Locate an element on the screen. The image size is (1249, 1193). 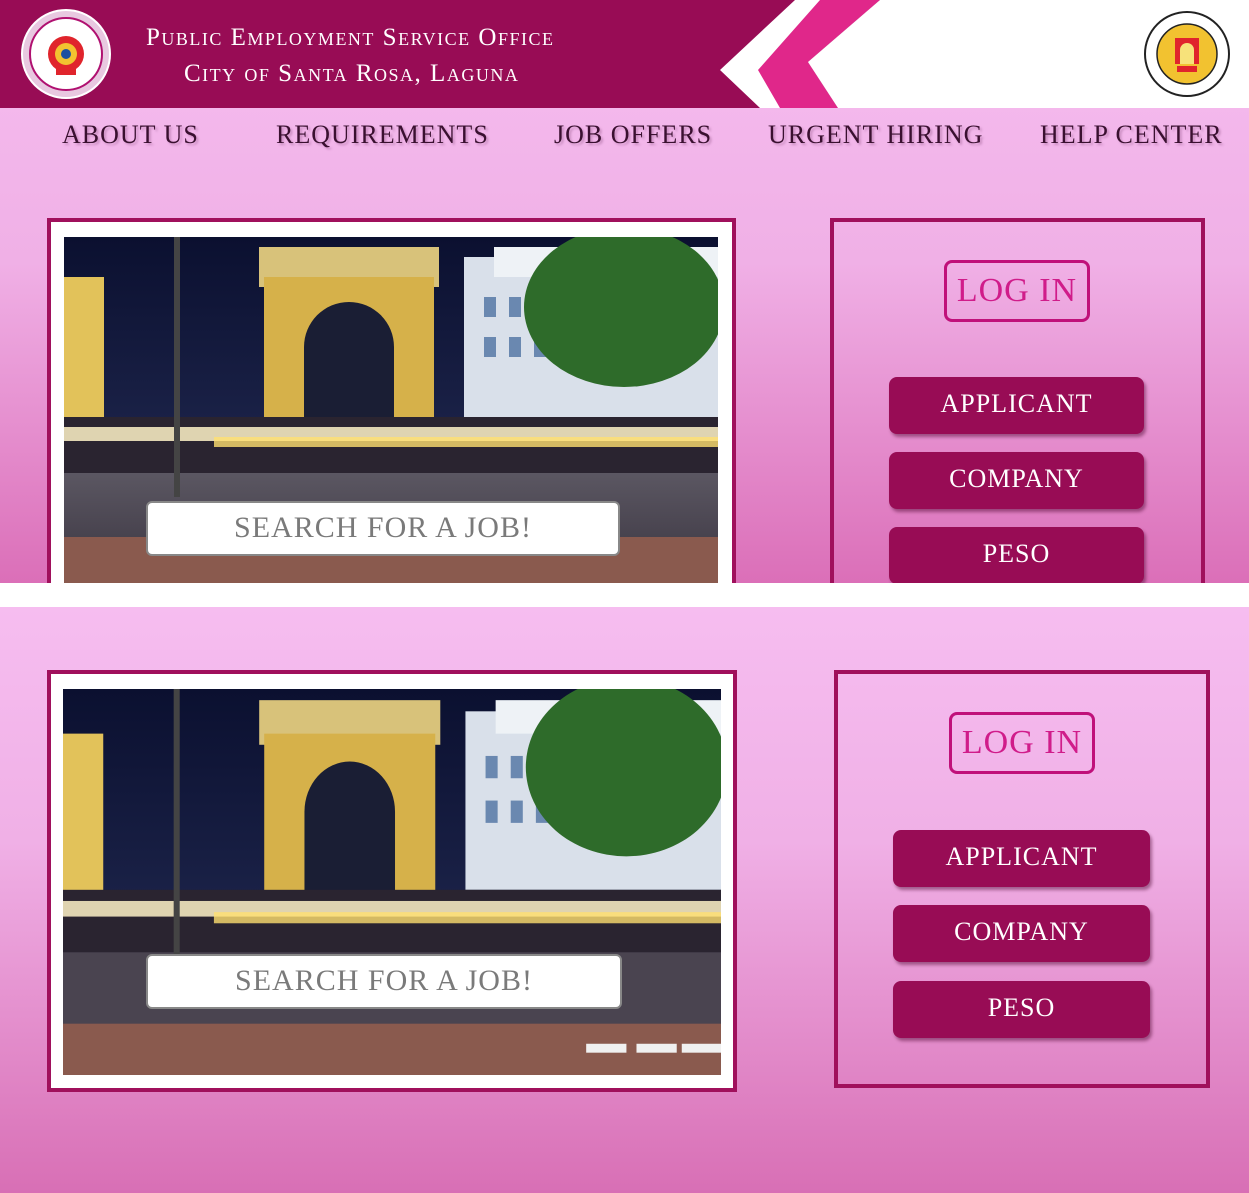
nav-job-offers: JOB OFFERS is located at coordinates (633, 135).